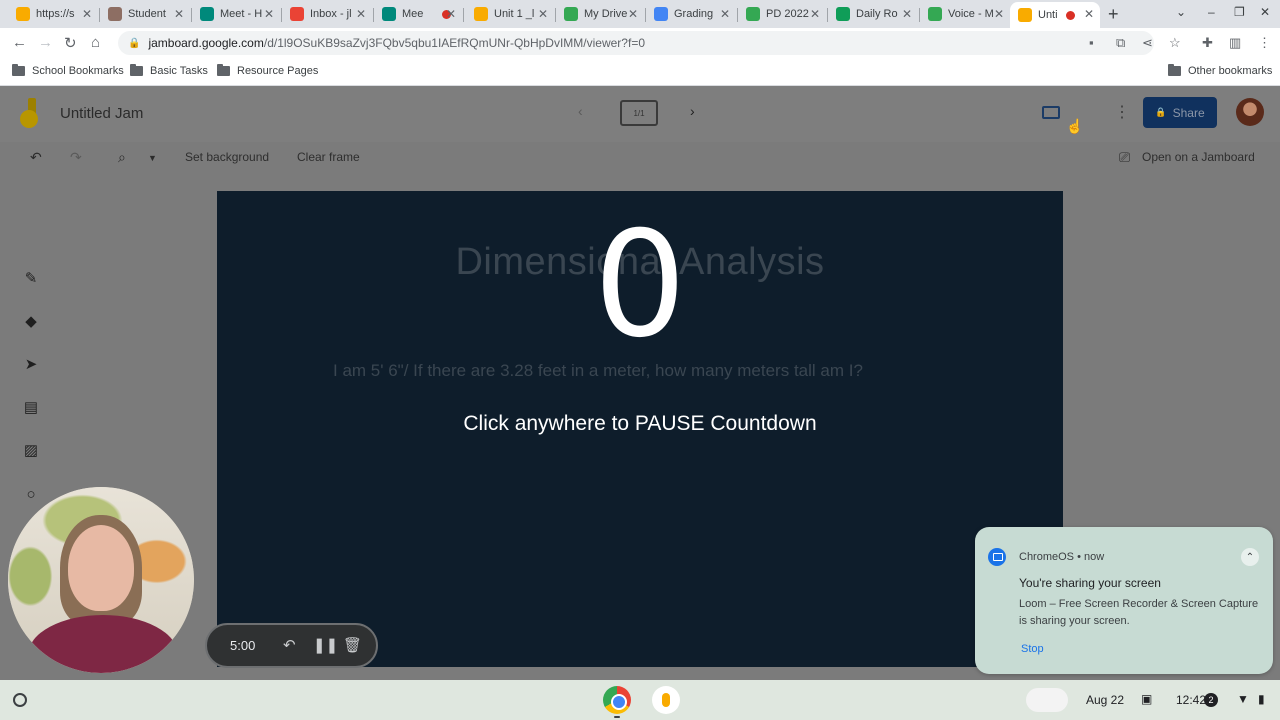  I want to click on restore-icon: ❐, so click(1239, 12).